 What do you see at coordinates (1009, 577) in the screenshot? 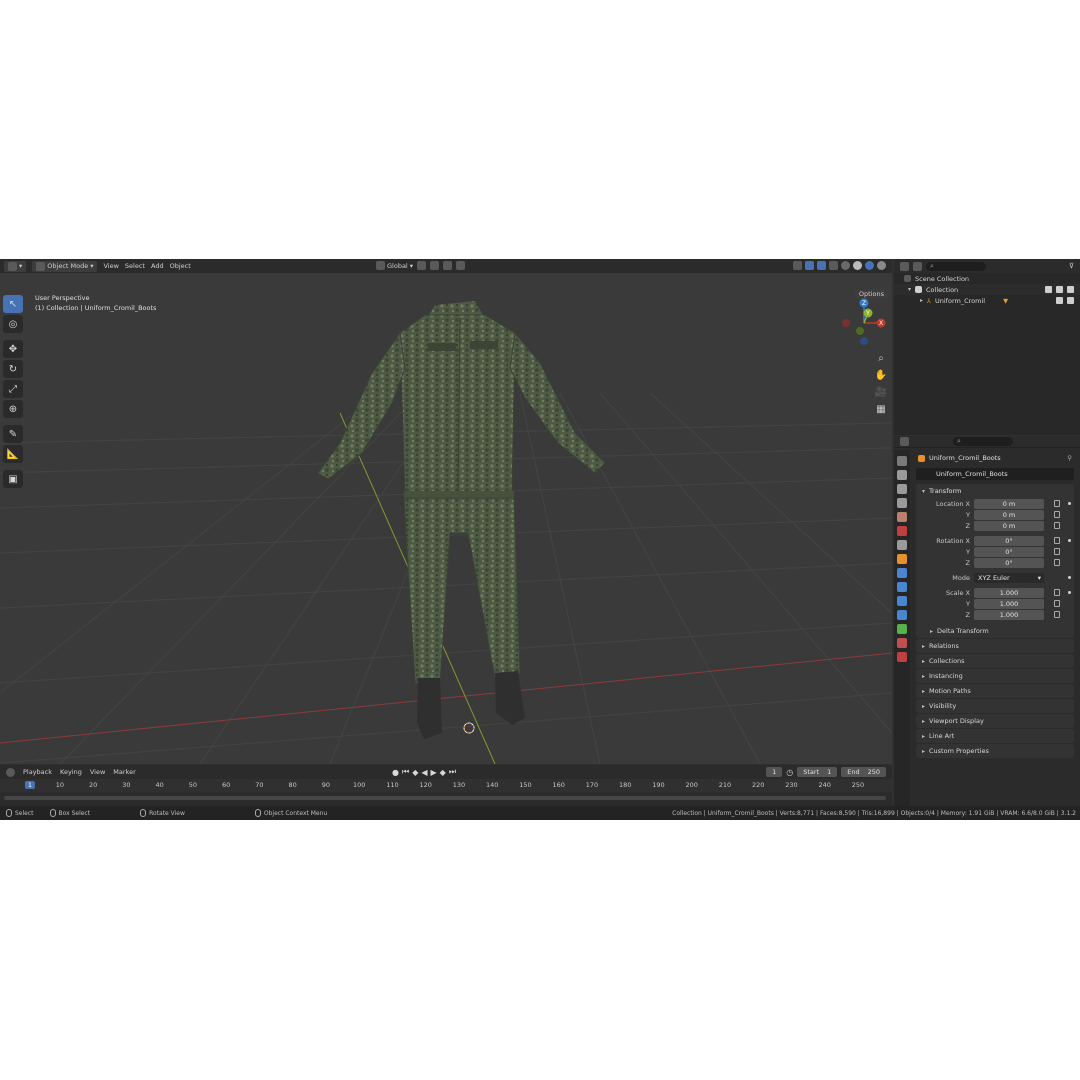
I see `rotation-mode-dropdown: XYZ Euler ▾` at bounding box center [1009, 577].